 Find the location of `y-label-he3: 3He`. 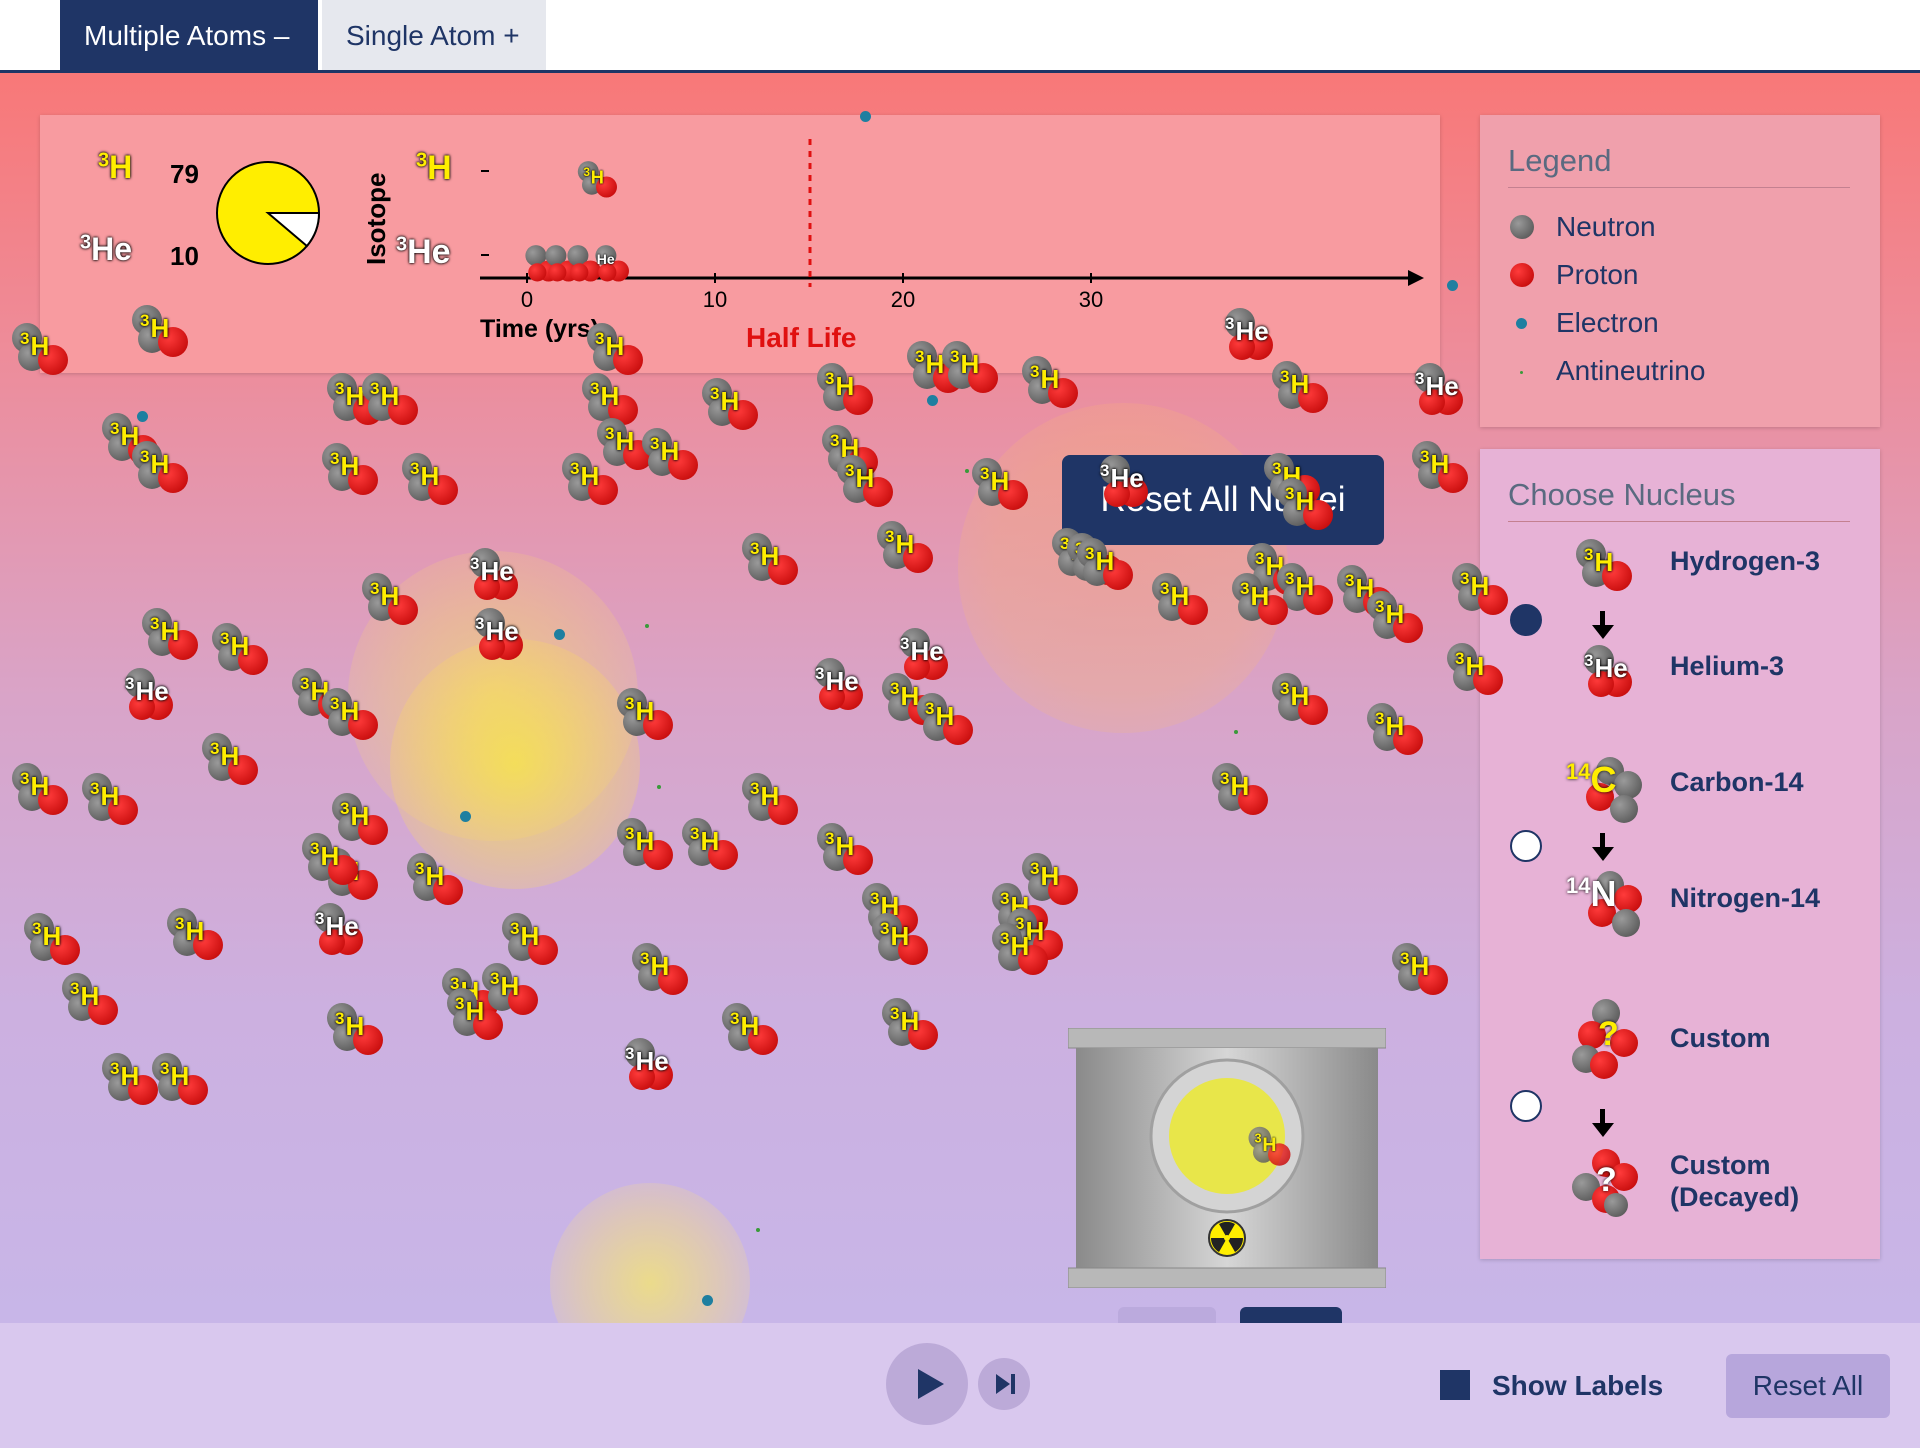

y-label-he3: 3He is located at coordinates (423, 252).